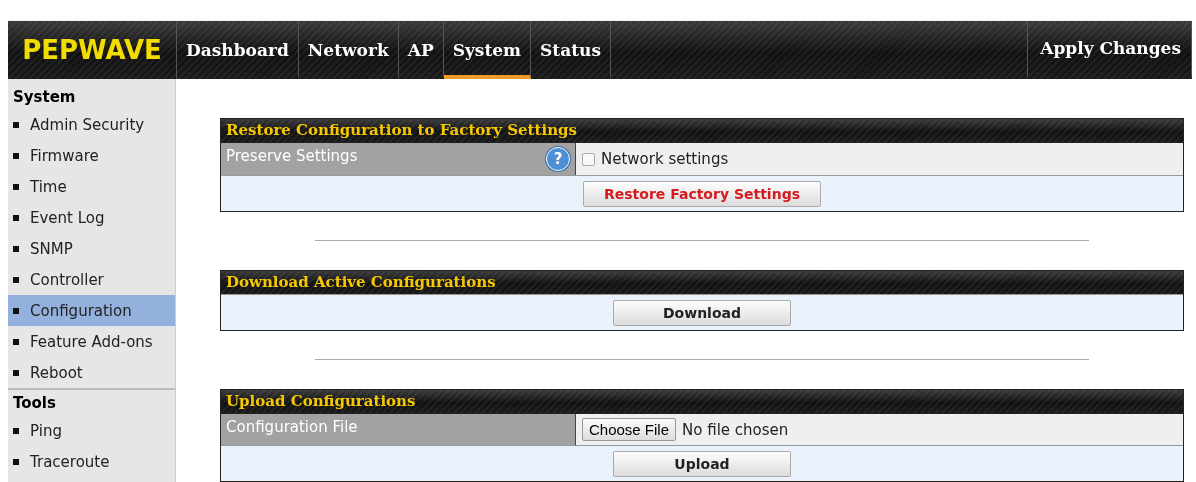  I want to click on sidebar-item: Controller, so click(91, 279).